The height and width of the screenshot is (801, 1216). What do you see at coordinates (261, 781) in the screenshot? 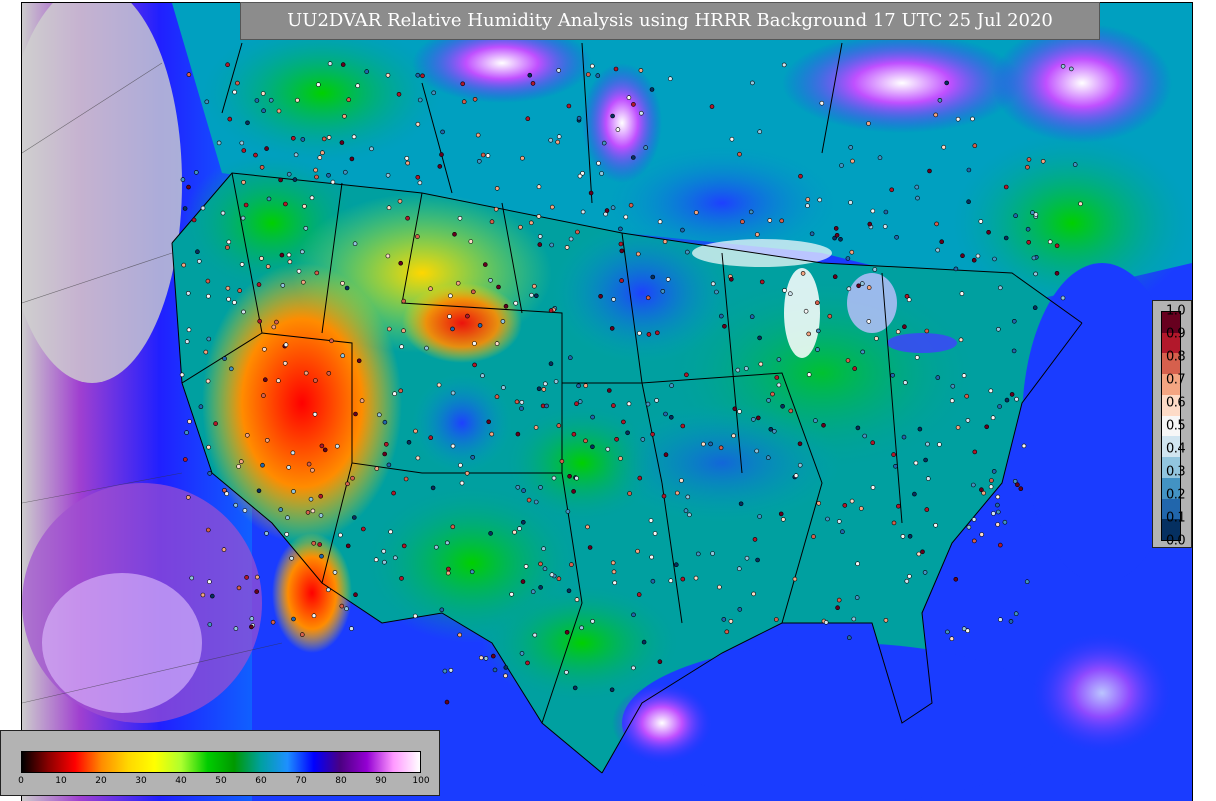
I see `rh-colorbar-tick-label: 60` at bounding box center [261, 781].